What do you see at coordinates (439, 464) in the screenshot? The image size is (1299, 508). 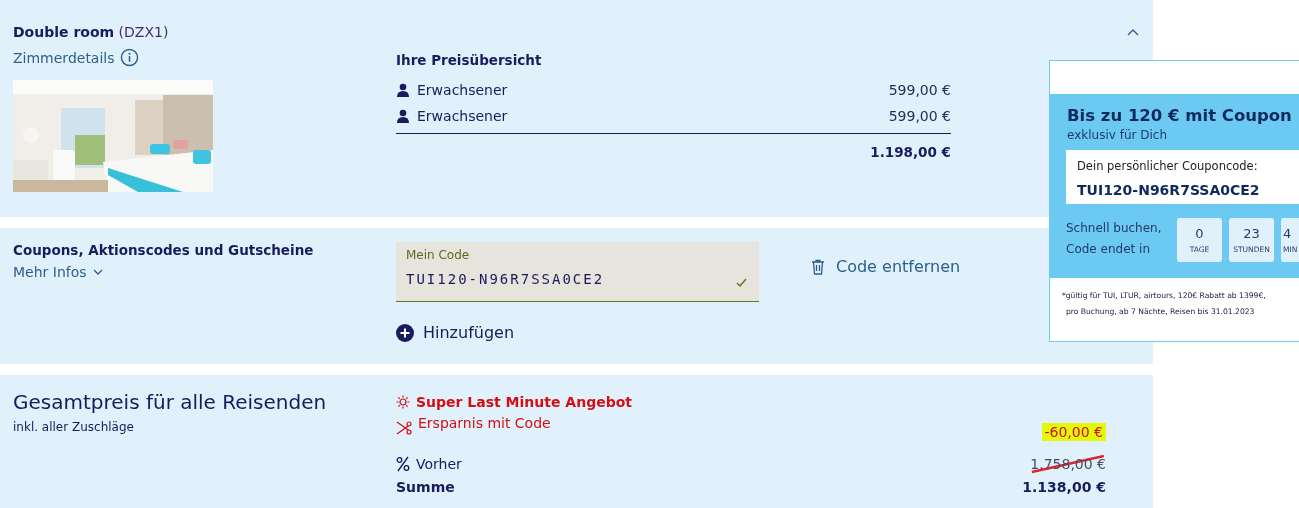 I see `price-line-label: Vorher` at bounding box center [439, 464].